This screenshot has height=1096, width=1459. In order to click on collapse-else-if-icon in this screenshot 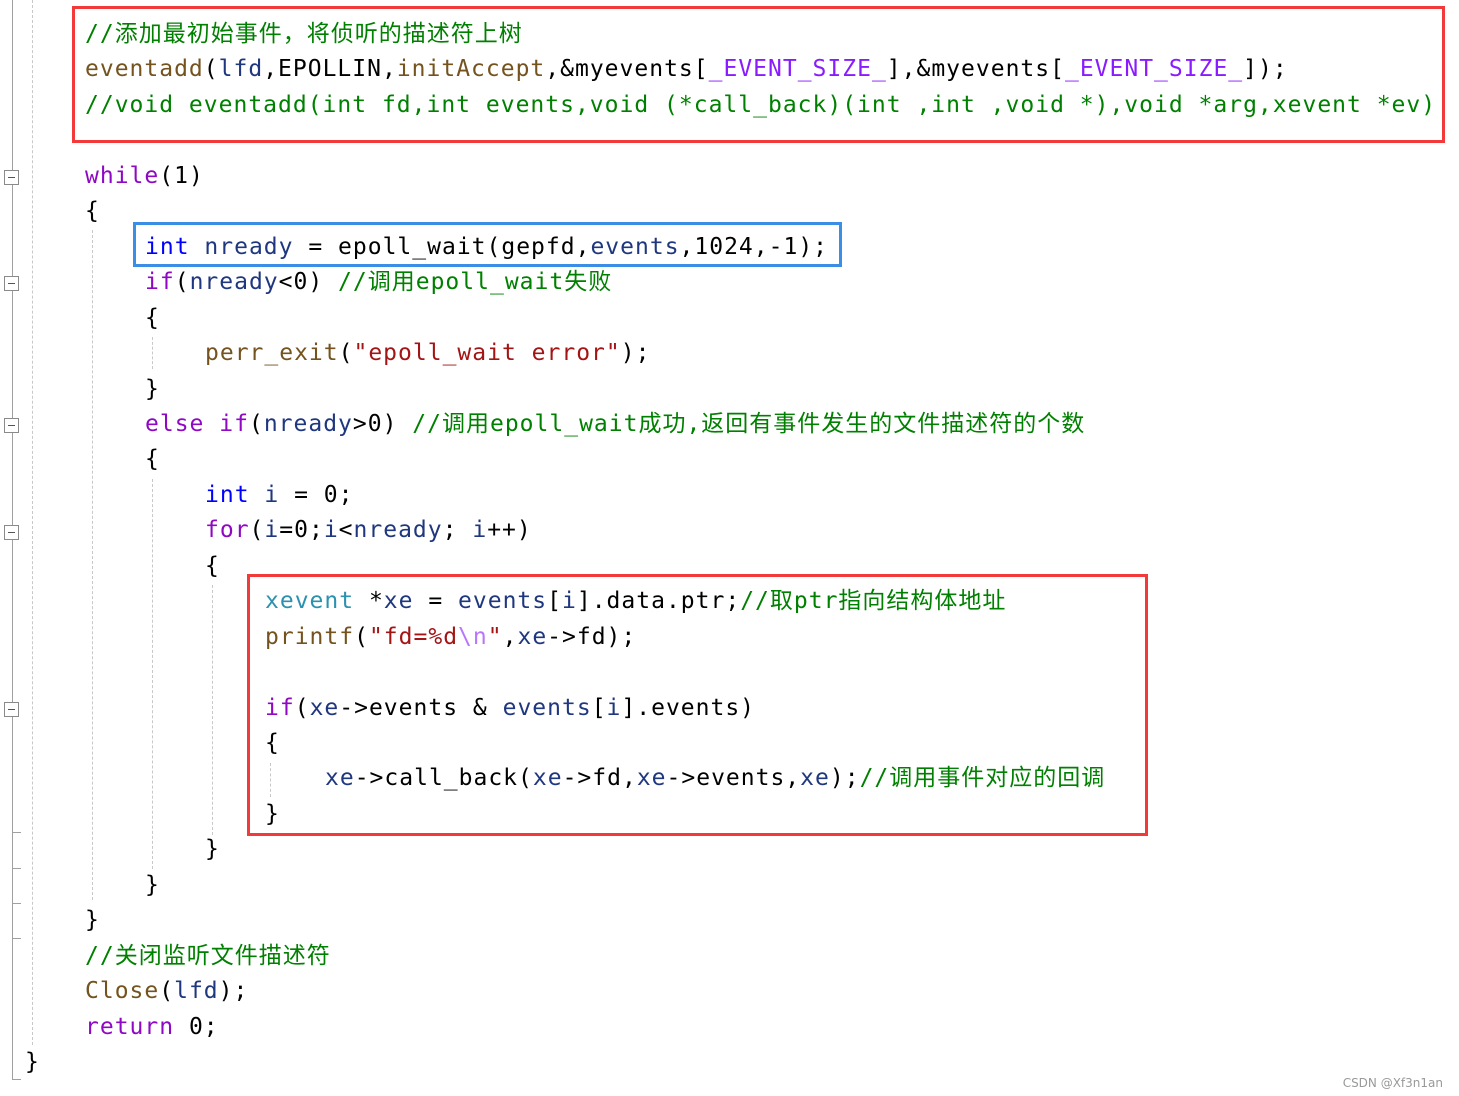, I will do `click(11, 425)`.